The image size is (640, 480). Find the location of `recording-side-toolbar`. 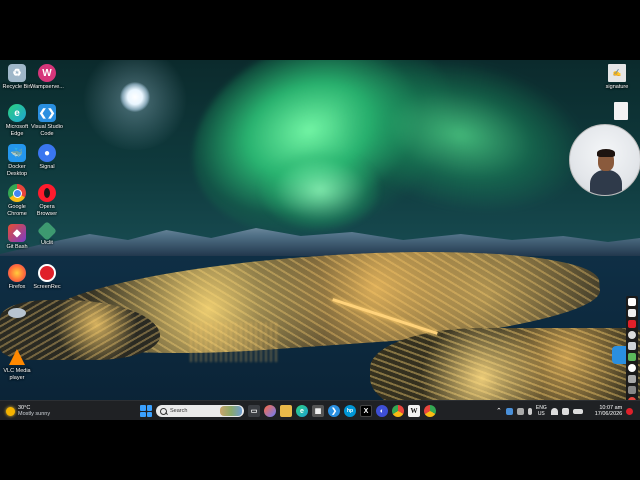

recording-side-toolbar is located at coordinates (632, 353).